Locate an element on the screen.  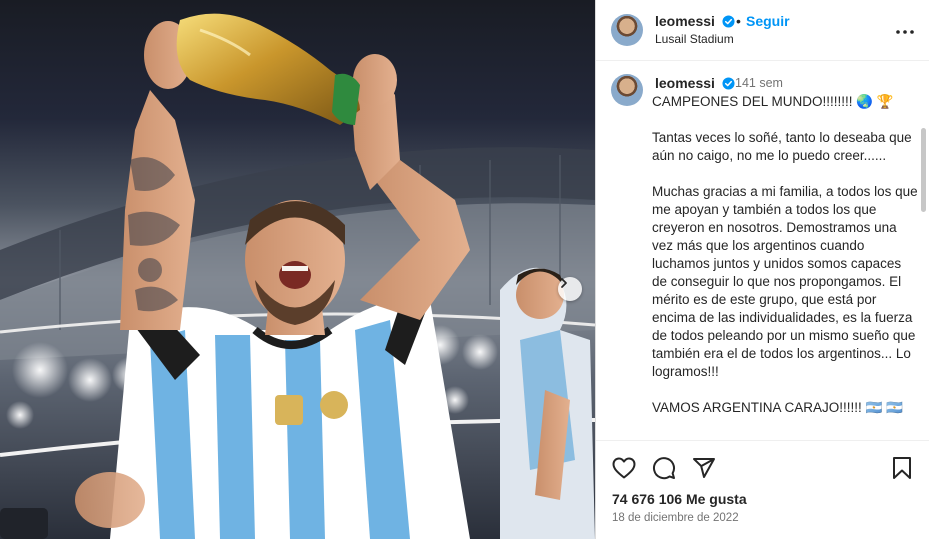
more-horizontal-icon is located at coordinates (905, 30).